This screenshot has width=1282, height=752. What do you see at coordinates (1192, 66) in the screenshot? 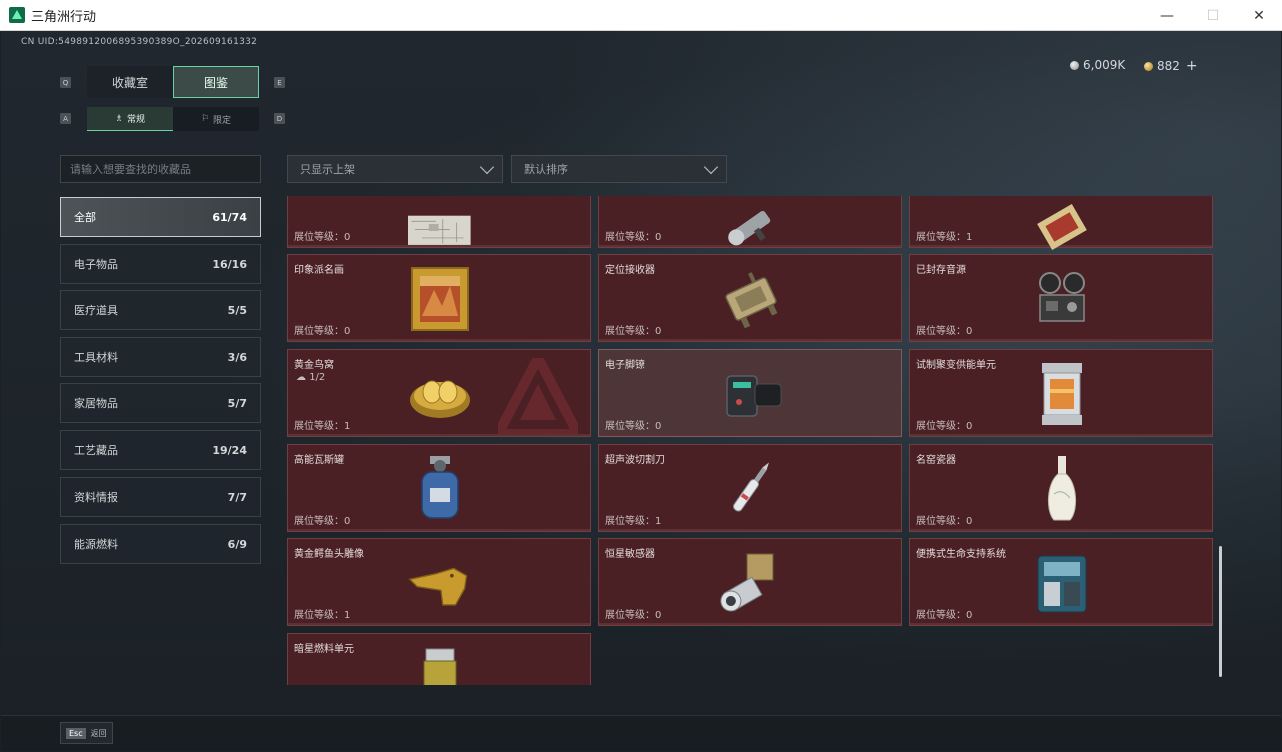
I see `add-currency-button: +` at bounding box center [1192, 66].